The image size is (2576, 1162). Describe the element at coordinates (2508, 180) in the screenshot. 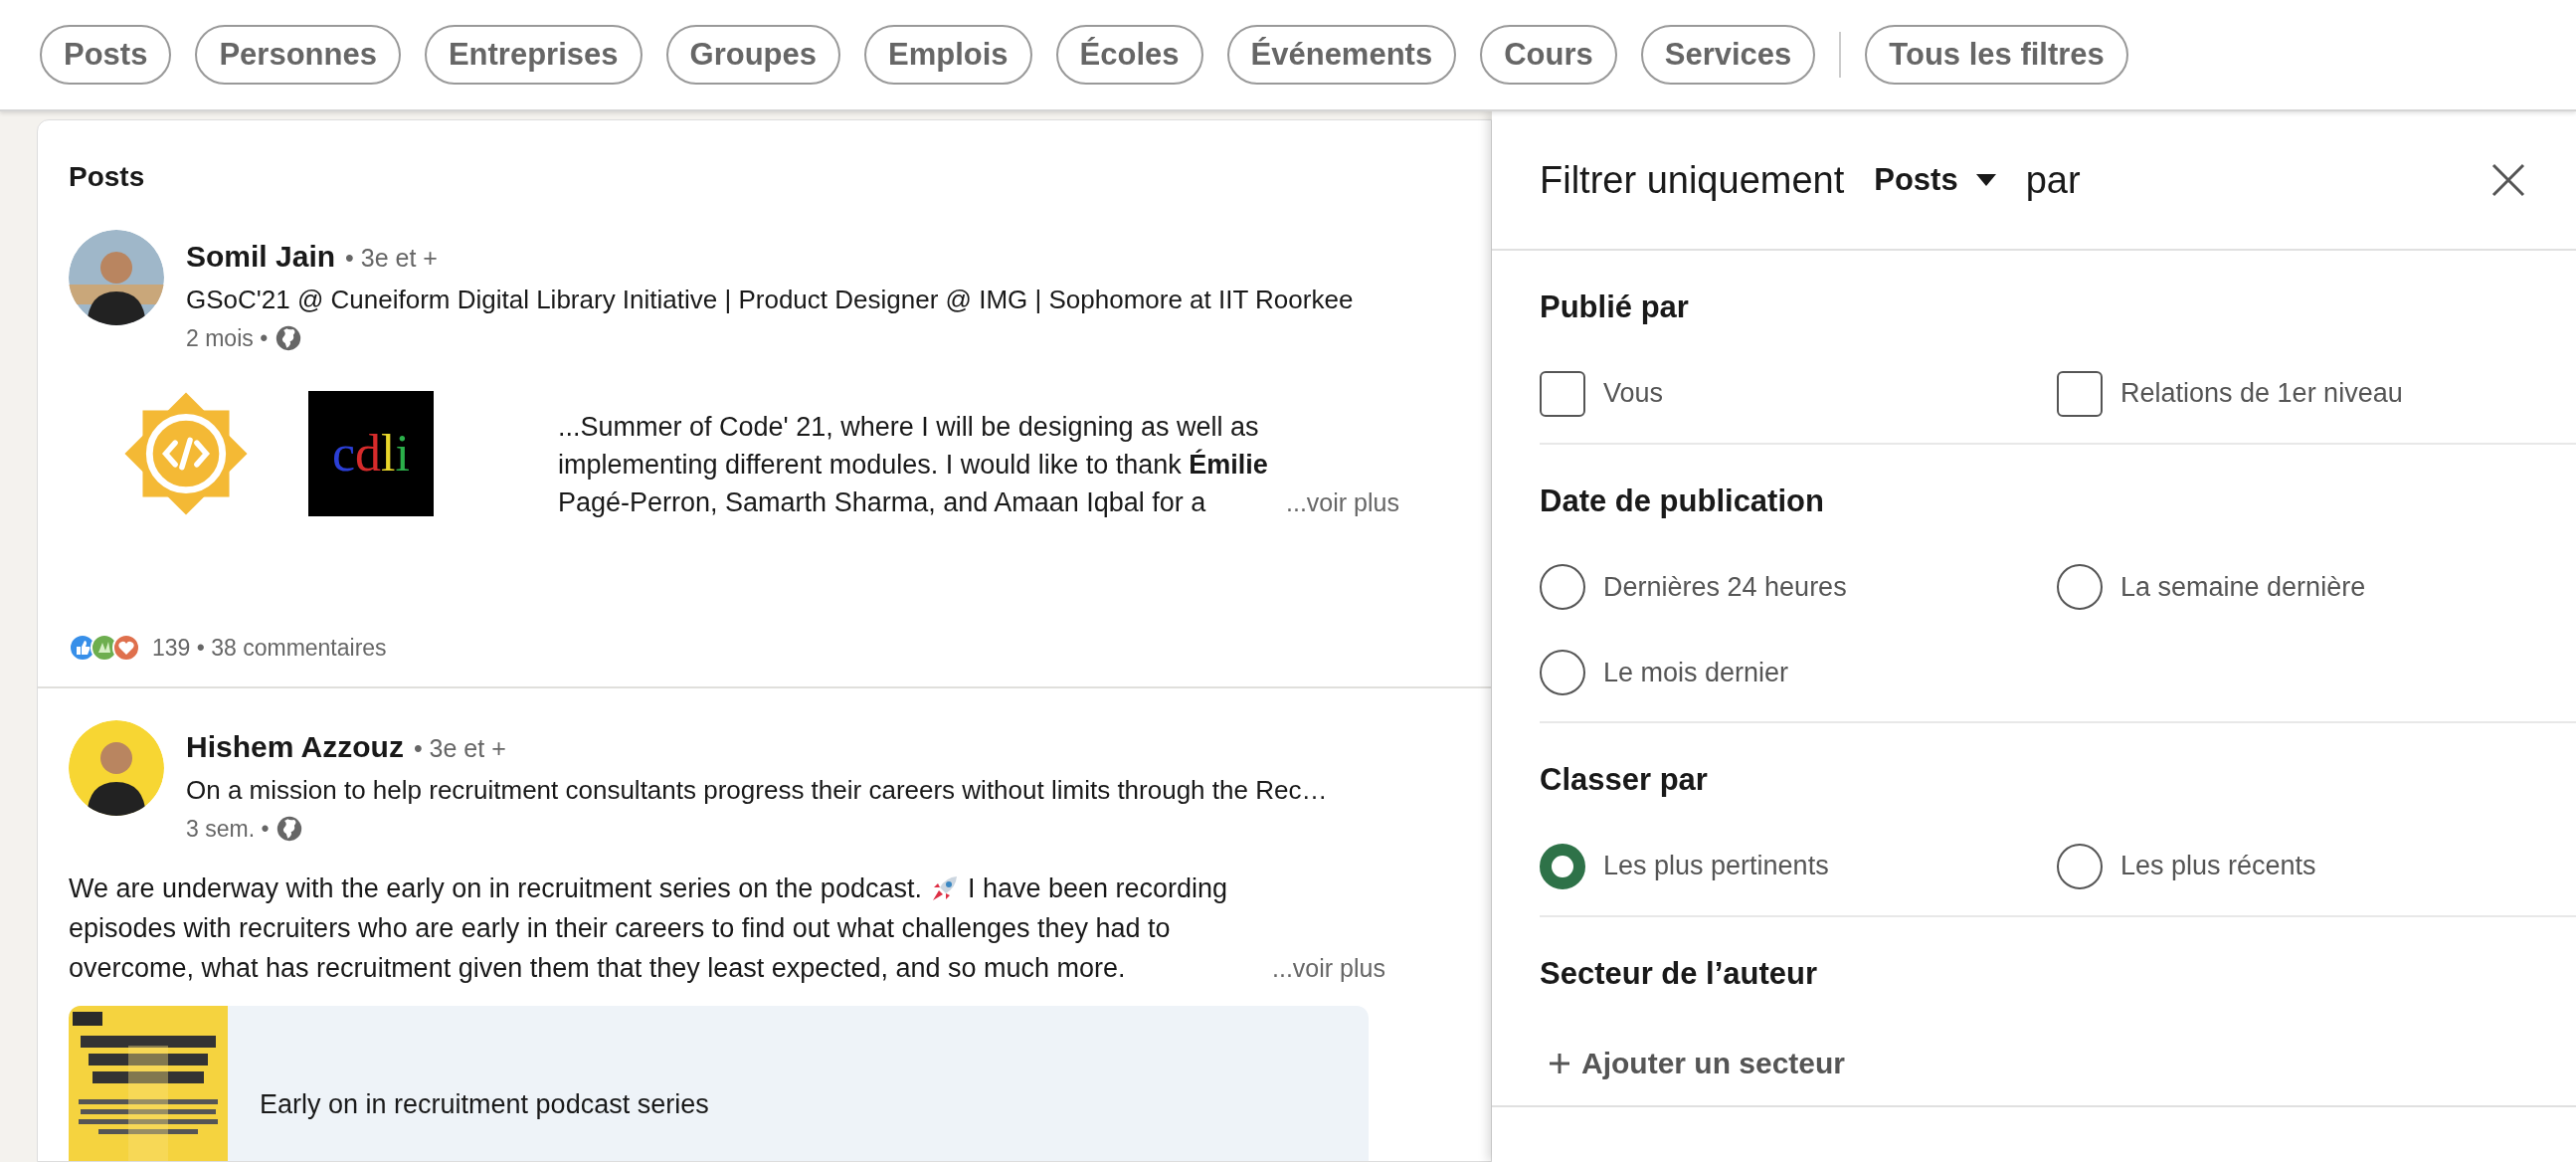

I see `close-icon` at that location.